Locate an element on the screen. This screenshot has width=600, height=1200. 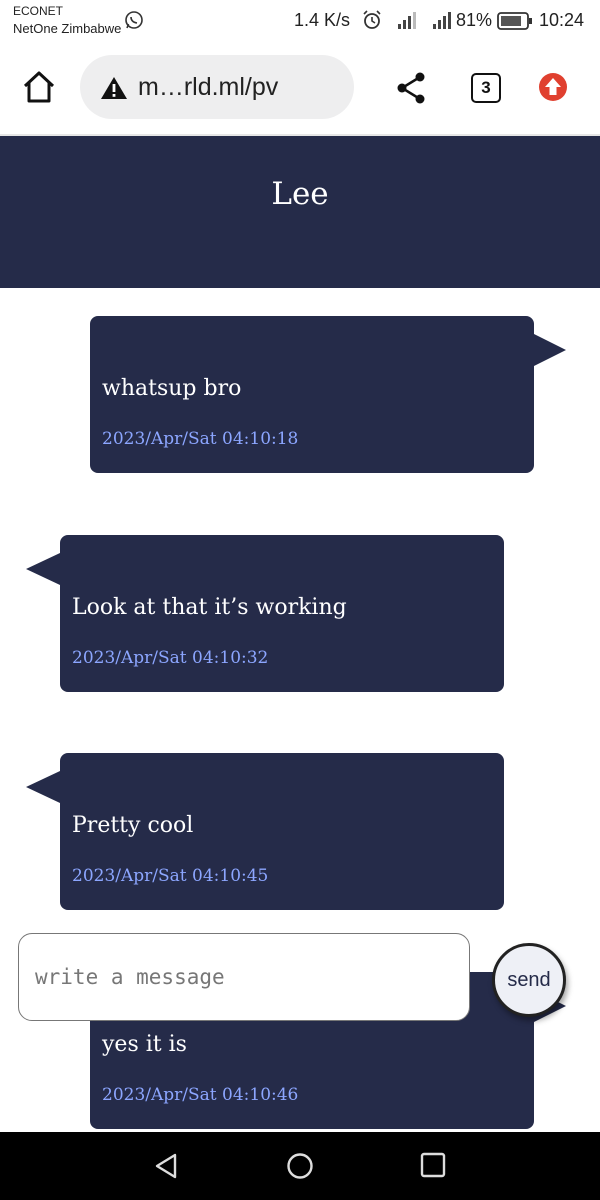
status-bar: ECONET NetOne Zimbabwe 1.4 K/s 81% 10:24 is located at coordinates (300, 21).